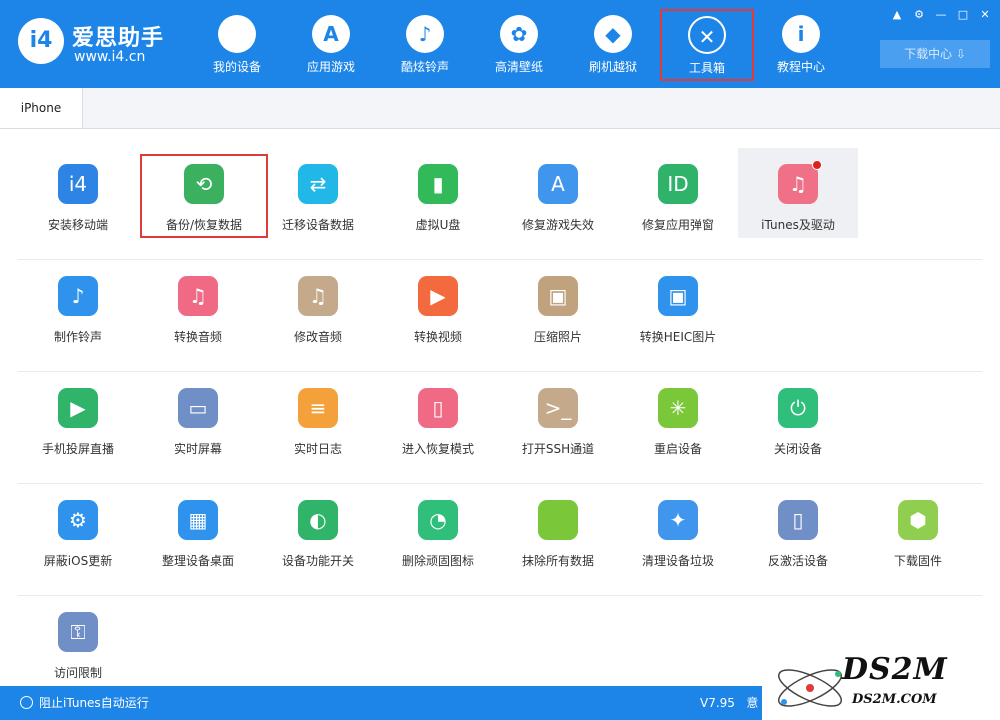  I want to click on deactivate-icon: ▯, so click(798, 520).